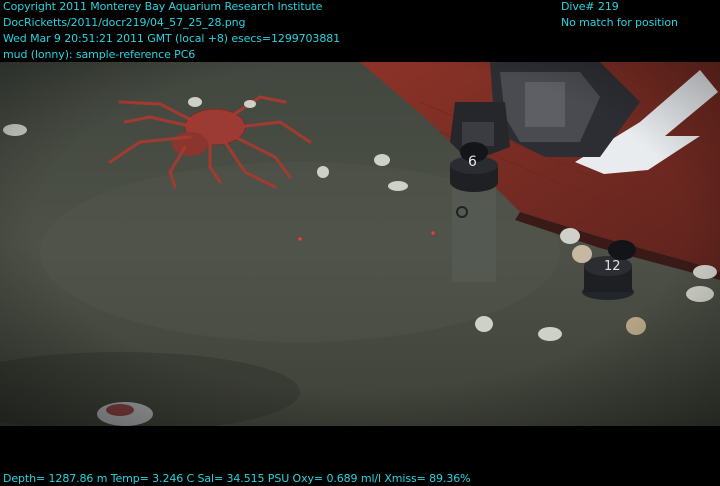  Describe the element at coordinates (99, 54) in the screenshot. I see `annotation-line: mud (lonny): sample-reference PC6` at that location.